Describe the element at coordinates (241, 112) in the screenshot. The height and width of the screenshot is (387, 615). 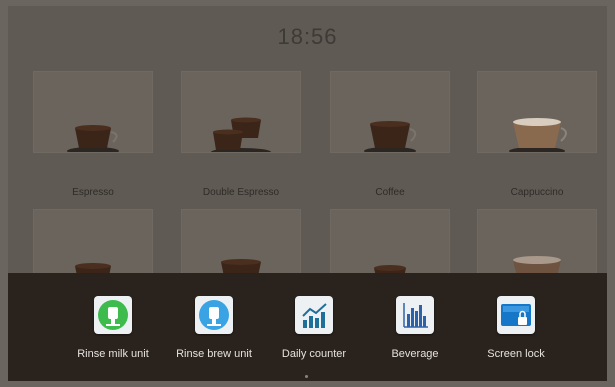
I see `beverage-tile-double-espresso` at that location.